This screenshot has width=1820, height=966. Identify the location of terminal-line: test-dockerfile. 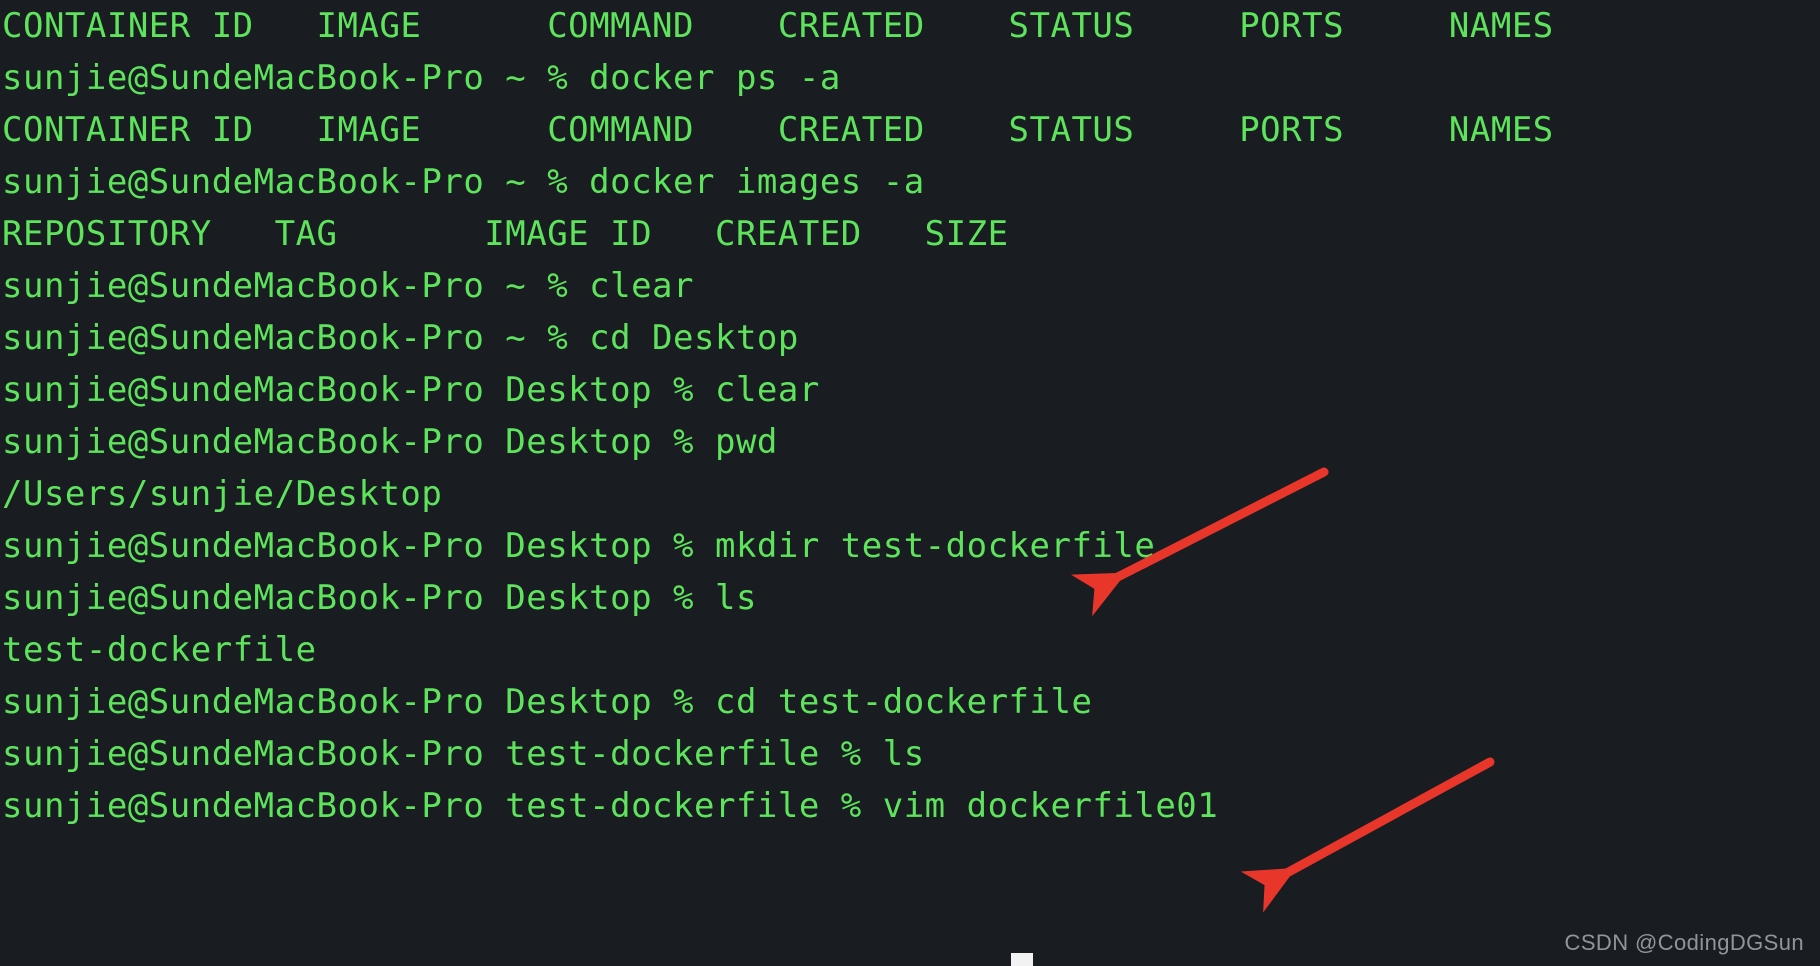
(159, 650).